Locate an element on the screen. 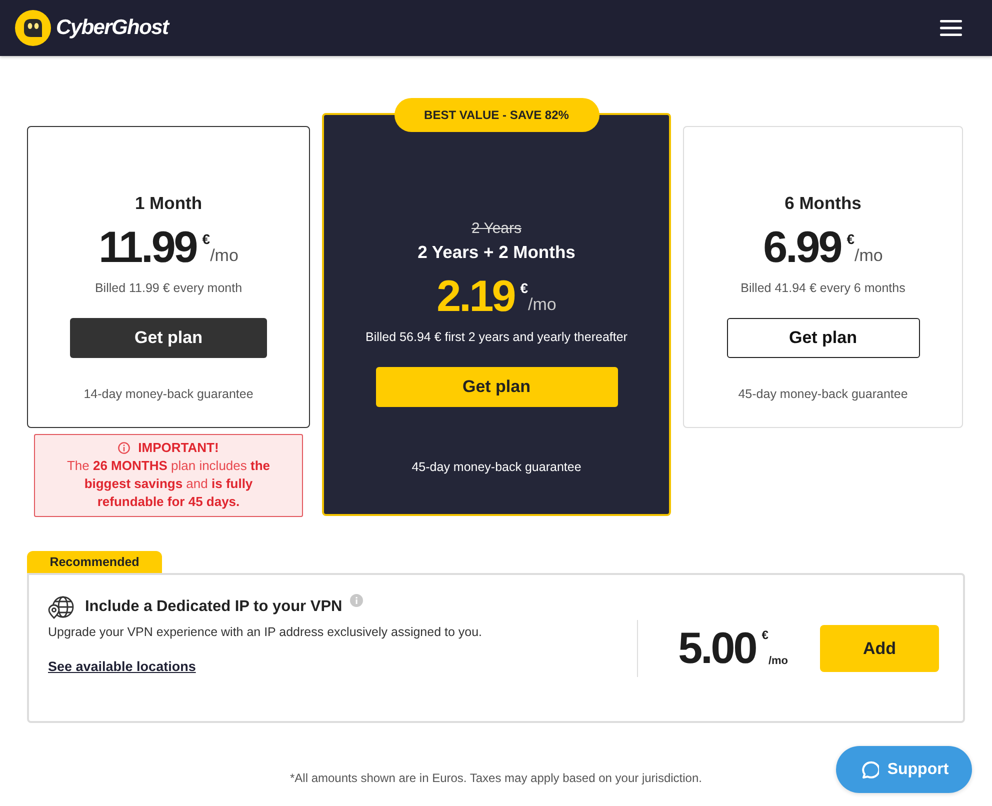 The width and height of the screenshot is (992, 806). billing-text: Billed 41.94 € every 6 months is located at coordinates (823, 288).